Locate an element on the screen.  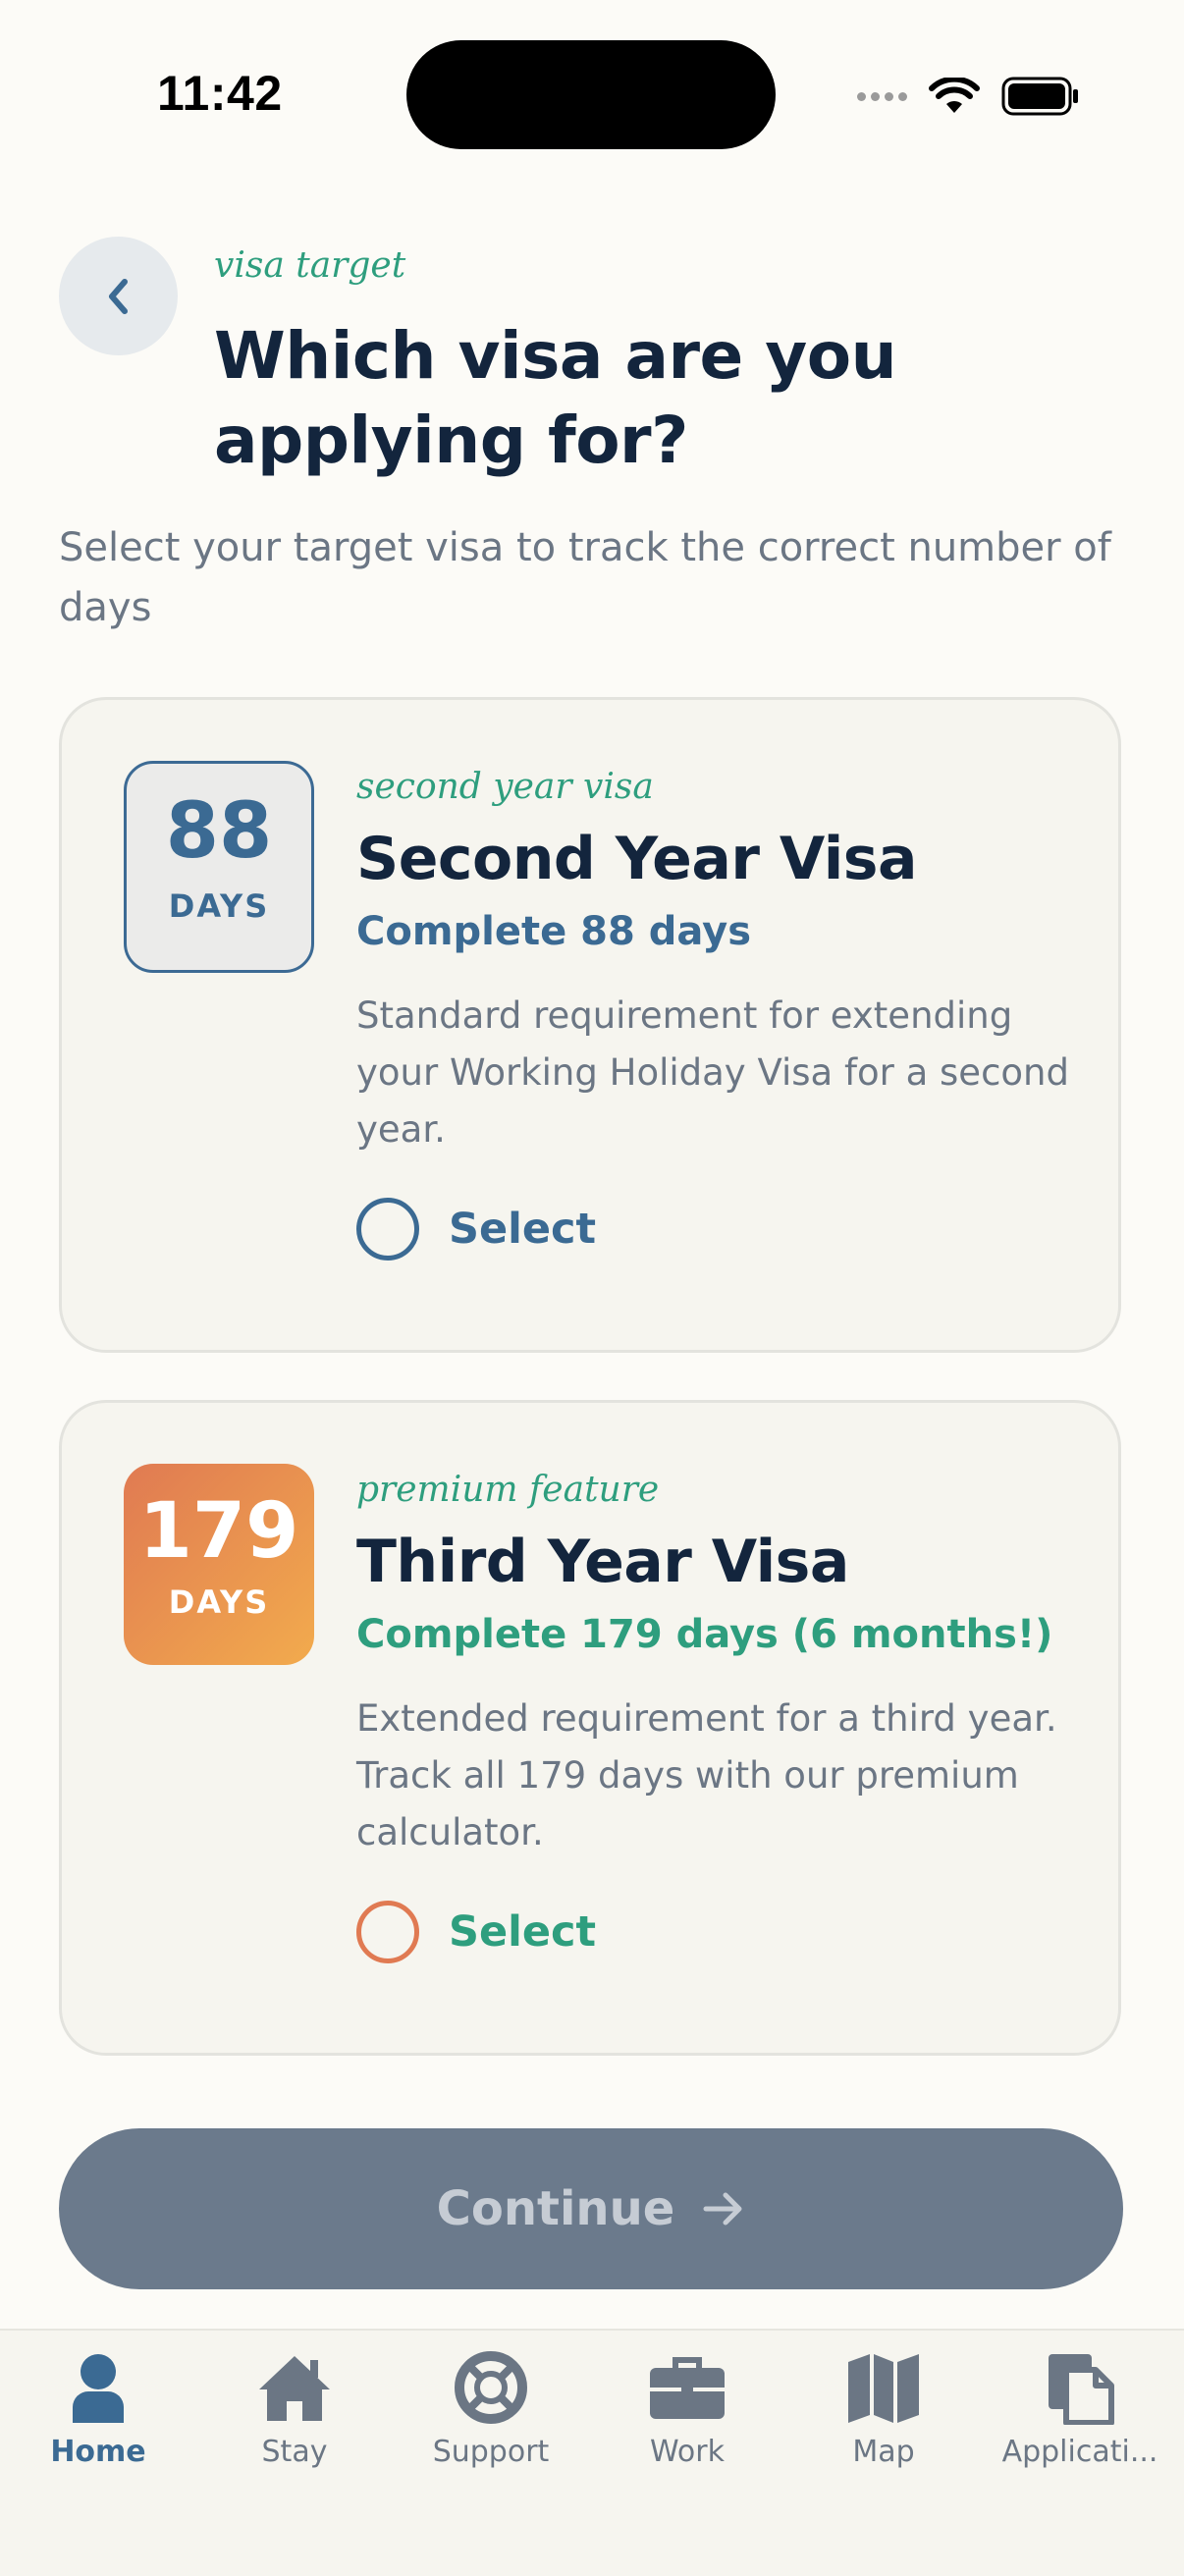
status-icons is located at coordinates (968, 96).